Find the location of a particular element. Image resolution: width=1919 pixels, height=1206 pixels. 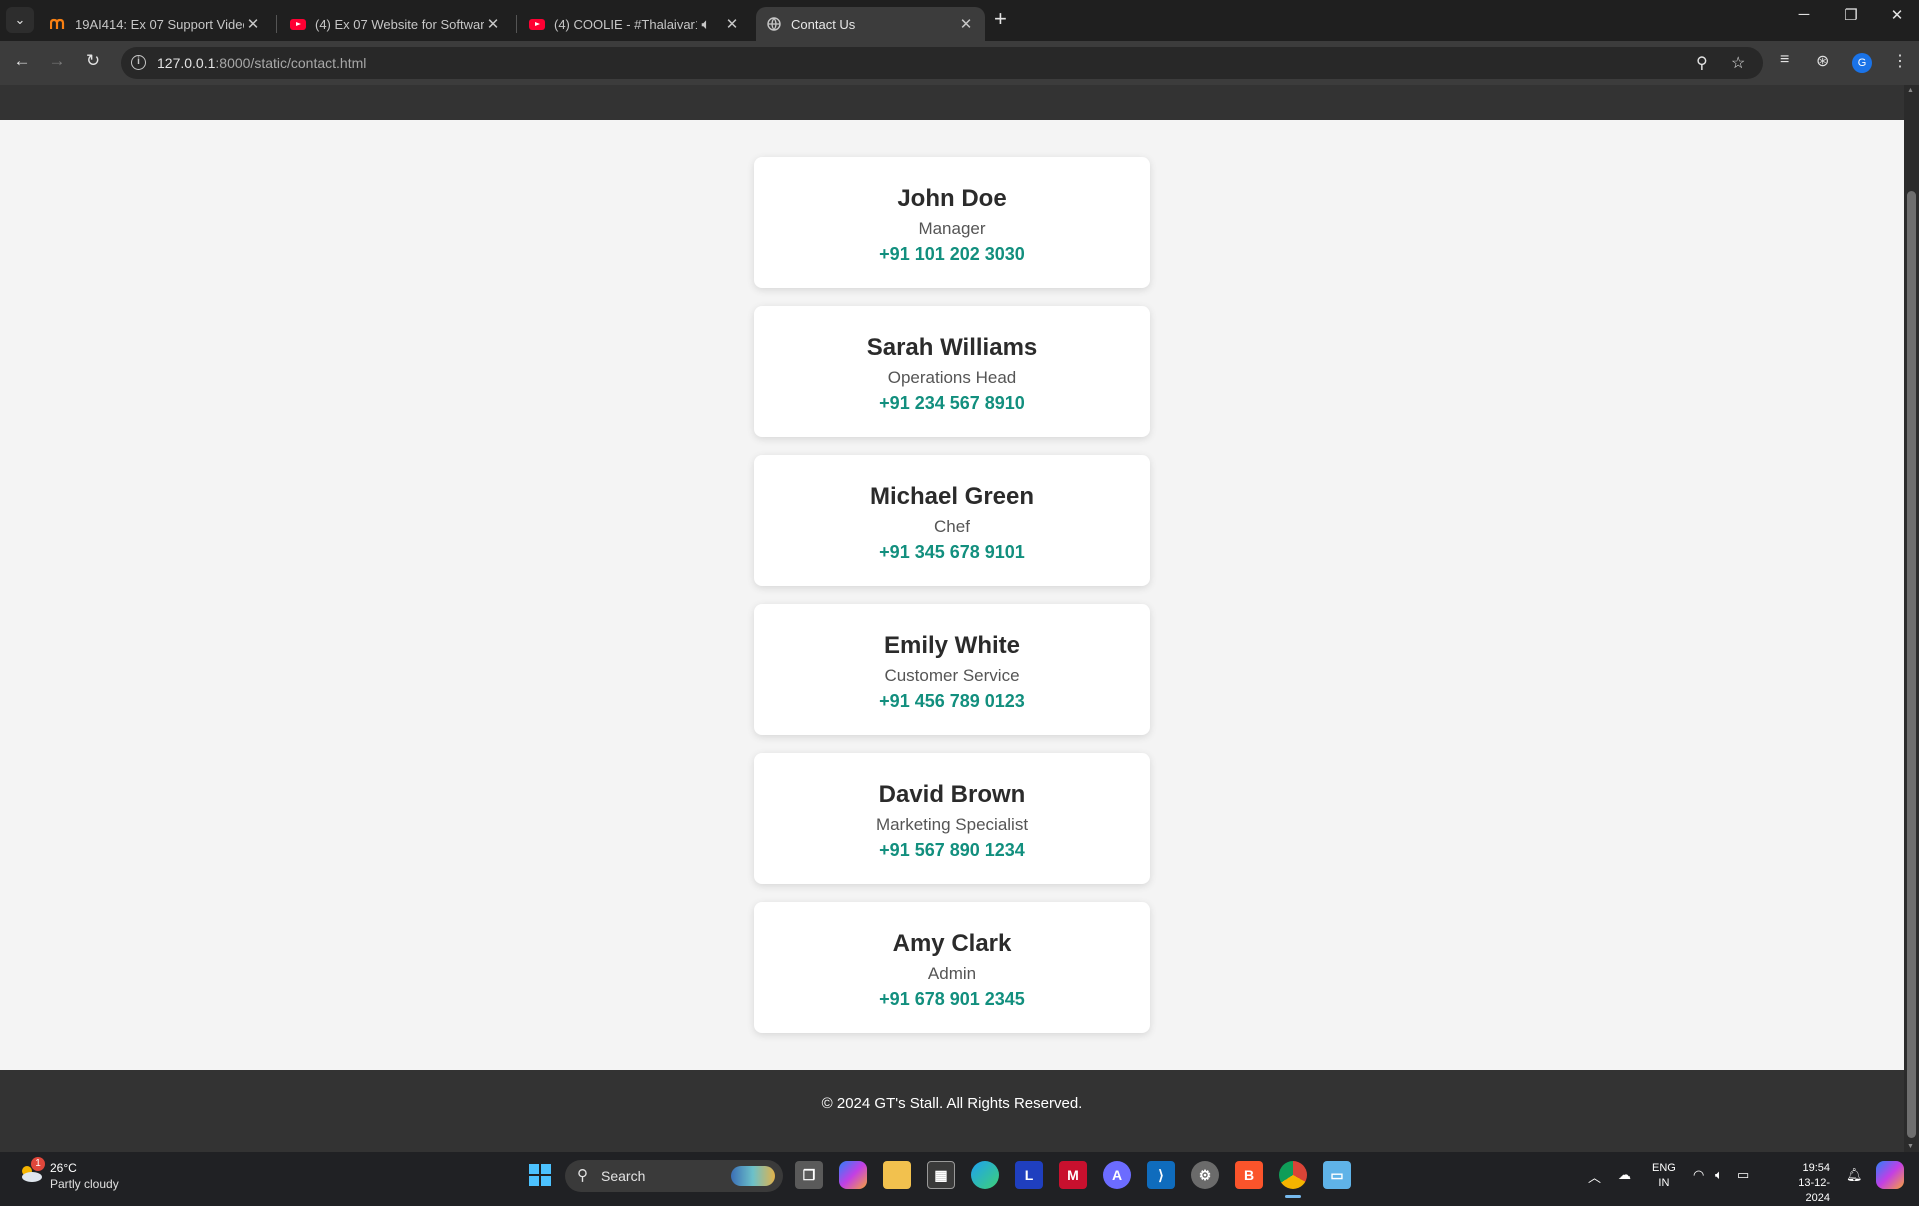

tab-title: Contact Us is located at coordinates (823, 24).